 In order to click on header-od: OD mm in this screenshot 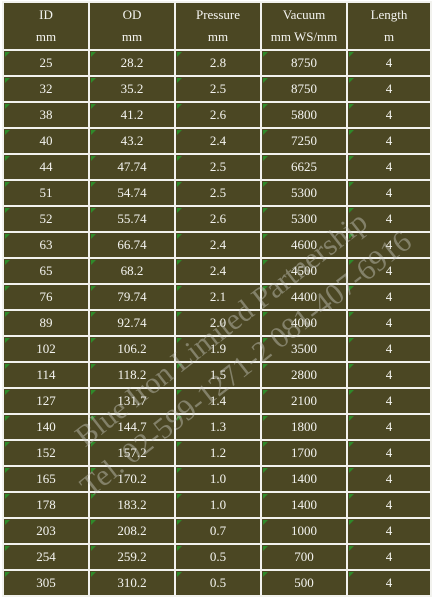, I will do `click(132, 26)`.